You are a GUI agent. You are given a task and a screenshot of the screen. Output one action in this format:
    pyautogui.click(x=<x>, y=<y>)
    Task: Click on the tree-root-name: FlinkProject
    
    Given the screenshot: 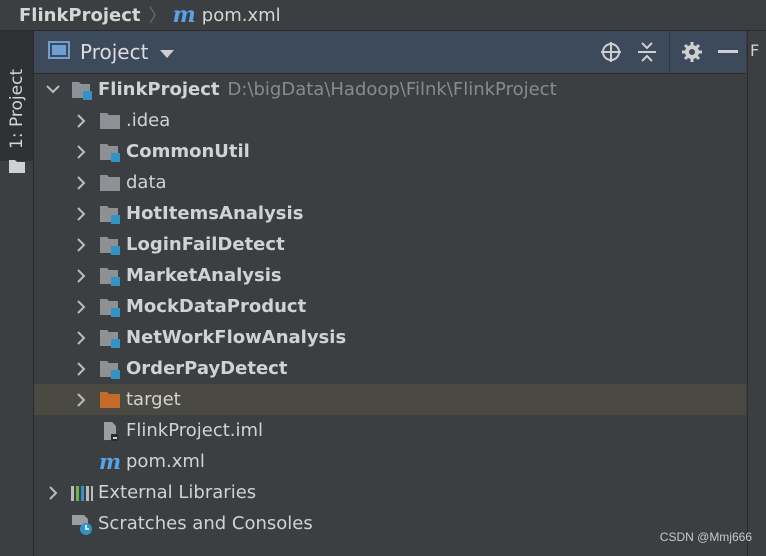 What is the action you would take?
    pyautogui.click(x=159, y=89)
    